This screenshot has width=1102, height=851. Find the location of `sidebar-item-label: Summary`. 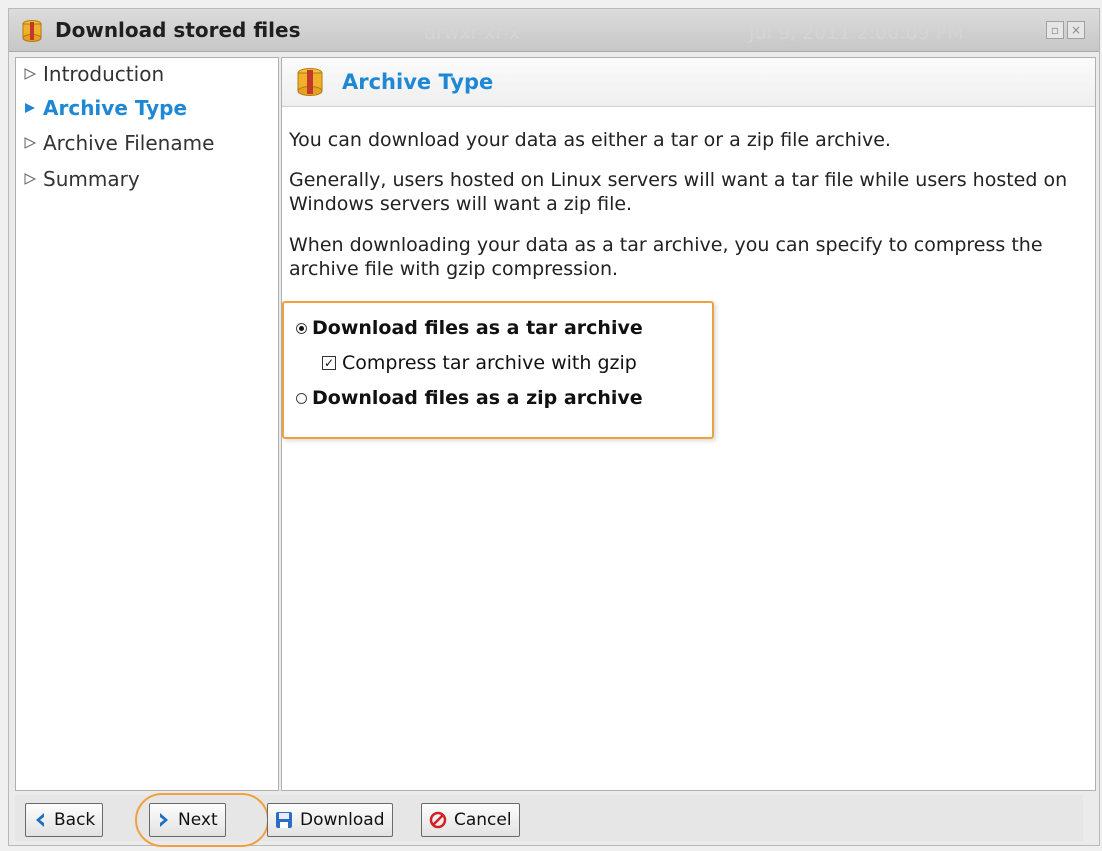

sidebar-item-label: Summary is located at coordinates (91, 179).